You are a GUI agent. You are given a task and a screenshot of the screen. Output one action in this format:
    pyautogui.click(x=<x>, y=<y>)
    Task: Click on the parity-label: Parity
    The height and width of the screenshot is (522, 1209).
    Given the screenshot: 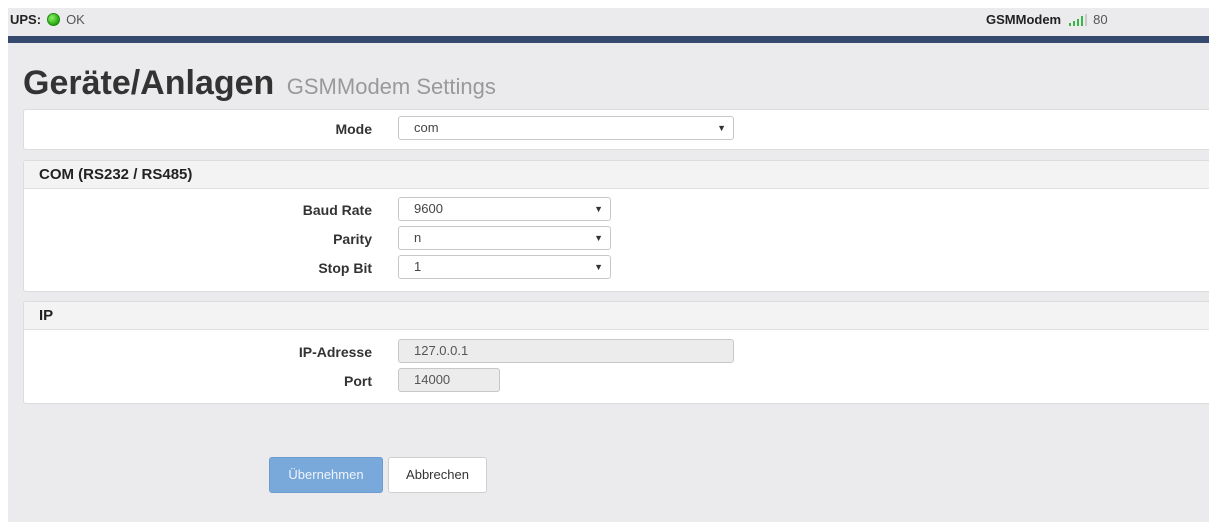 What is the action you would take?
    pyautogui.click(x=352, y=239)
    